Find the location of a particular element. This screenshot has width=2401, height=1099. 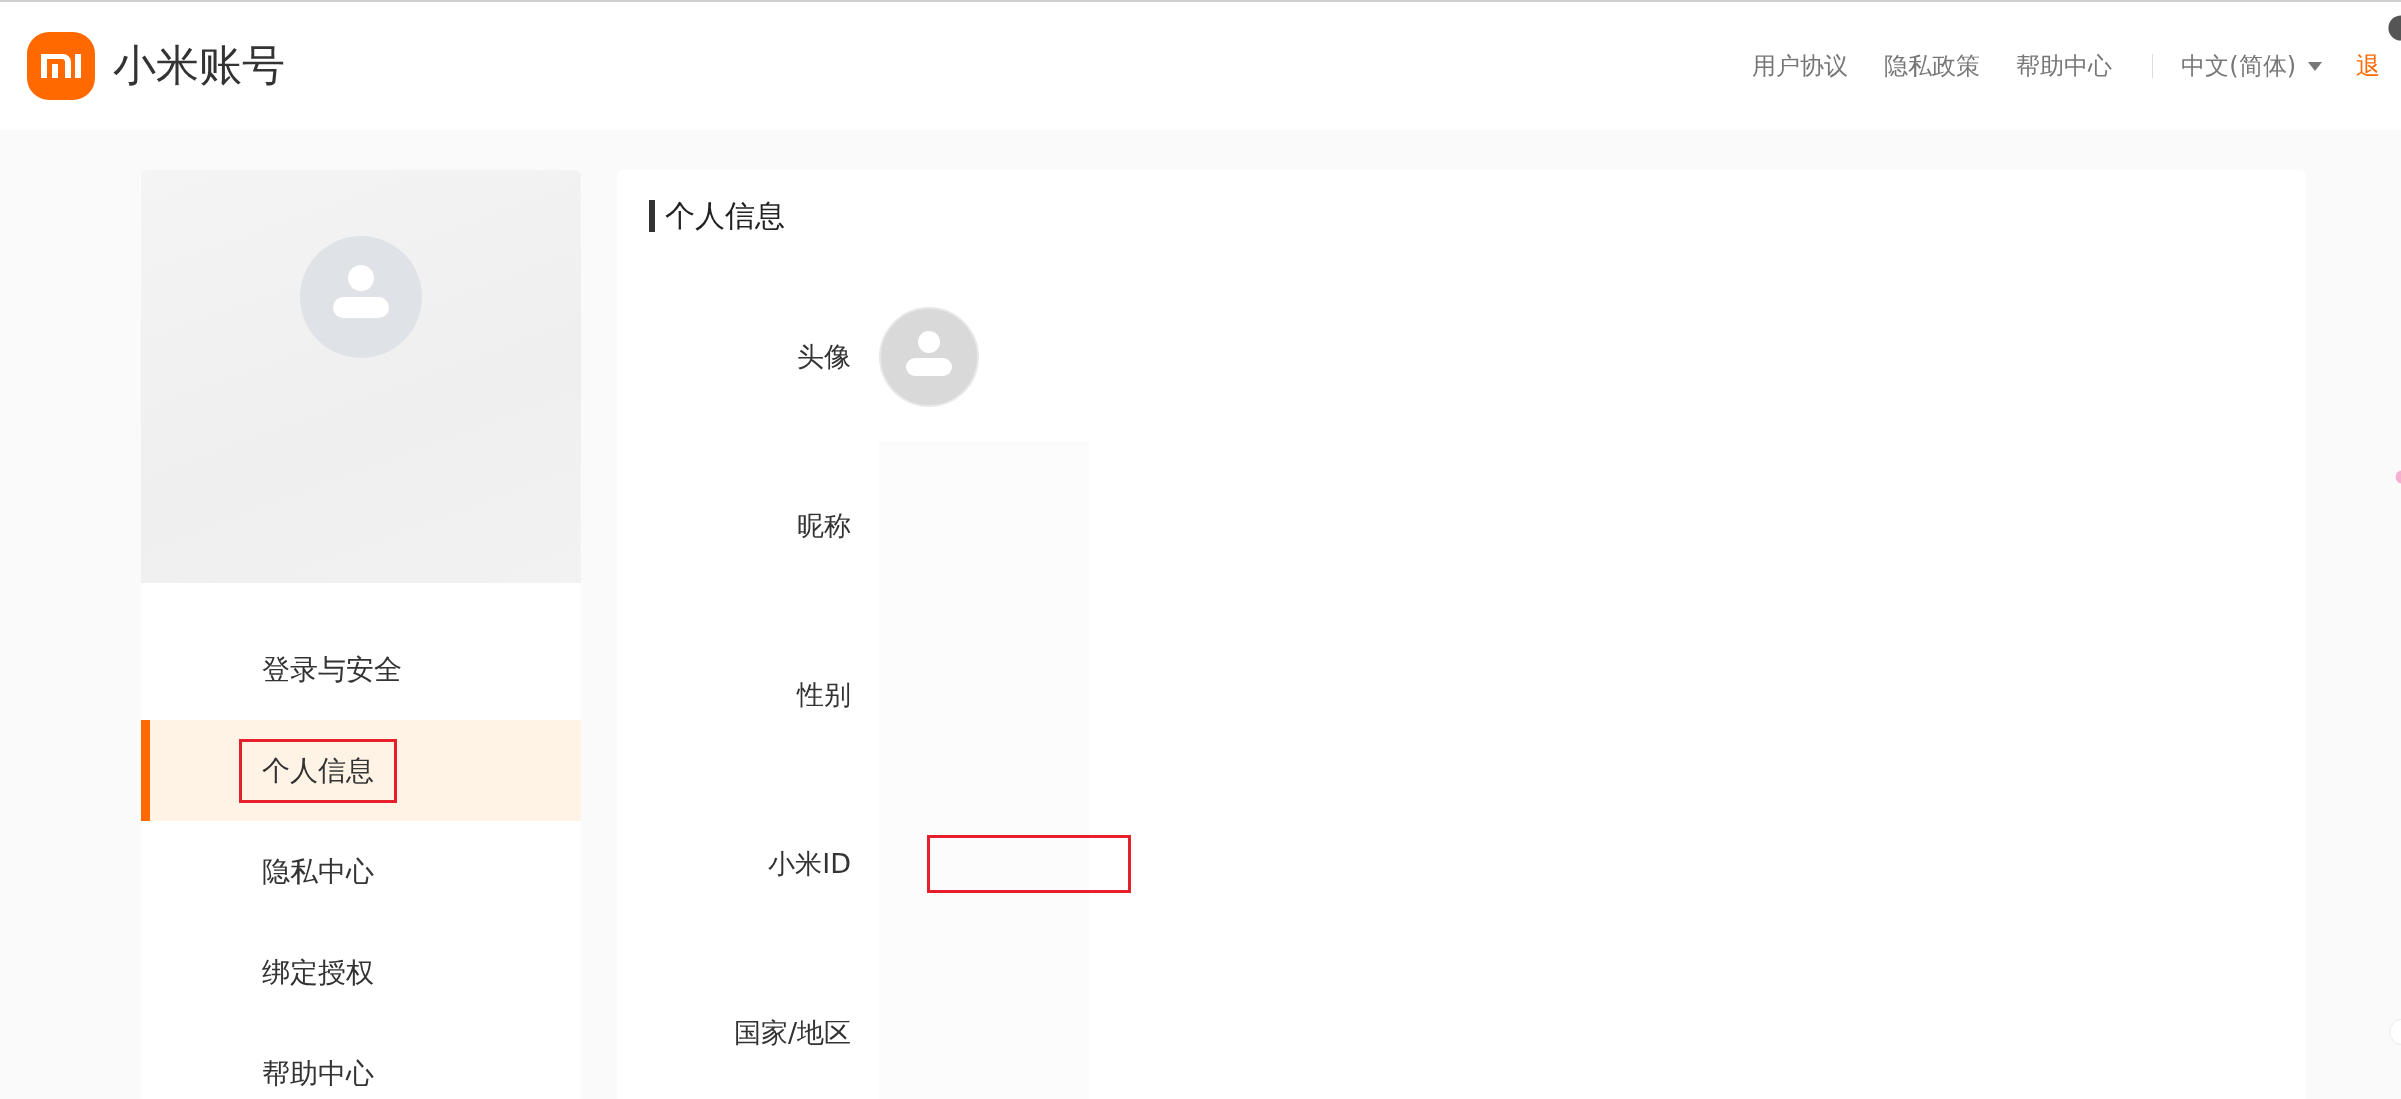

language-dropdown: 中文(简体) is located at coordinates (2251, 66).